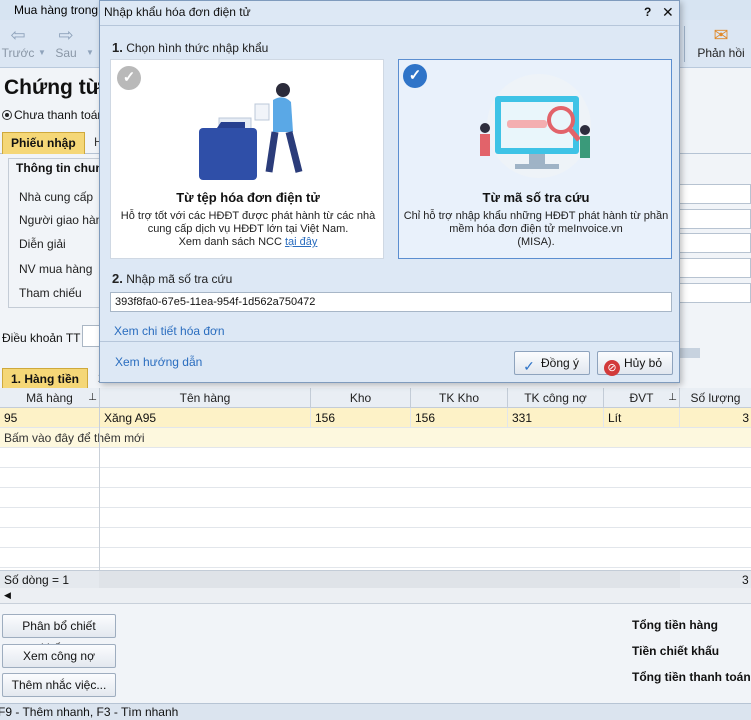 The height and width of the screenshot is (720, 751). Describe the element at coordinates (675, 625) in the screenshot. I see `total-goods-label: Tổng tiền hàng` at that location.